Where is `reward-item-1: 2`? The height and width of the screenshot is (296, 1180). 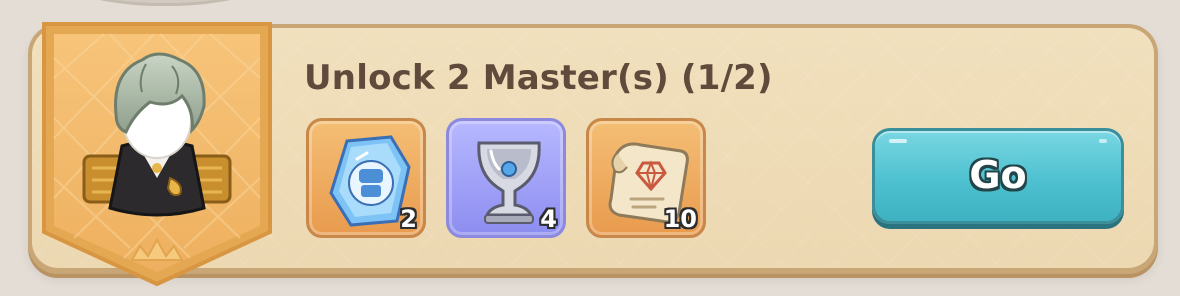 reward-item-1: 2 is located at coordinates (366, 178).